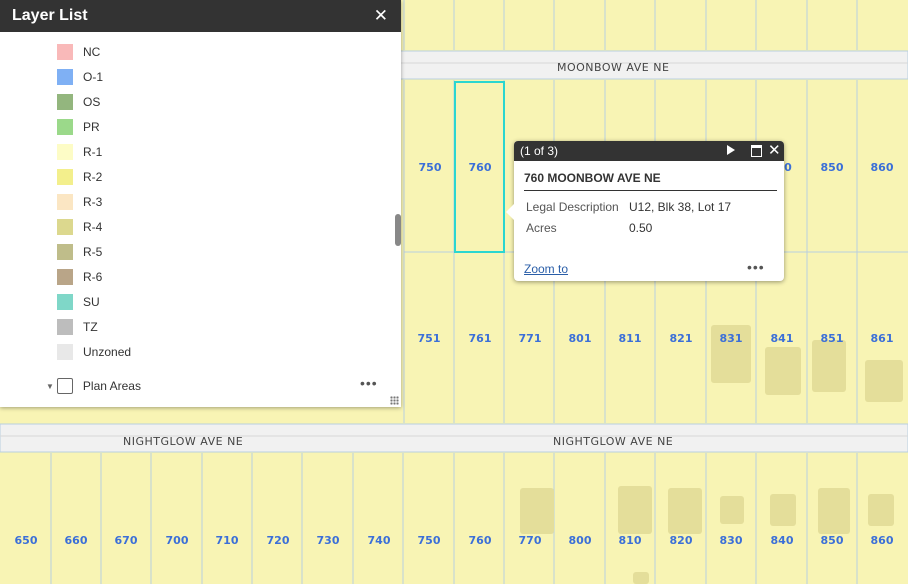 This screenshot has height=584, width=908. What do you see at coordinates (126, 540) in the screenshot?
I see `lot-number-label: 670` at bounding box center [126, 540].